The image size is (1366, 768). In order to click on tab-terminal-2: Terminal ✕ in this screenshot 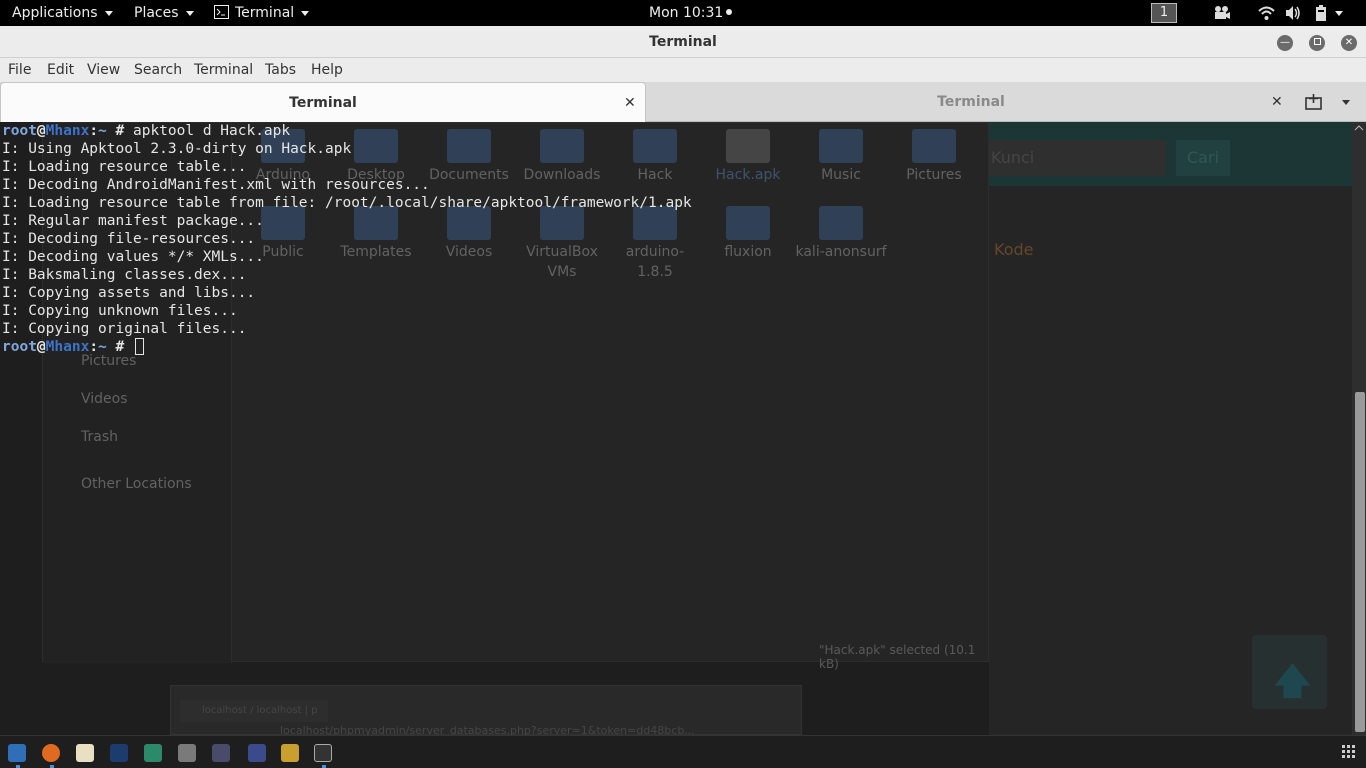, I will do `click(971, 102)`.